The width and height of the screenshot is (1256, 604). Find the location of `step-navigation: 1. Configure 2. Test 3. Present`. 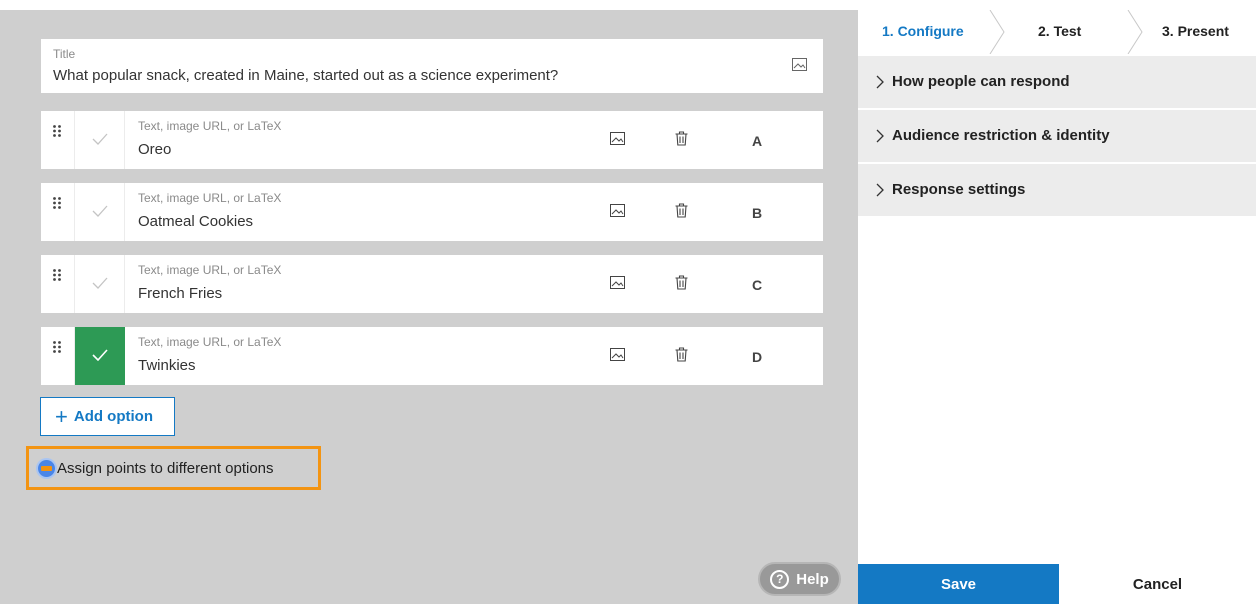

step-navigation: 1. Configure 2. Test 3. Present is located at coordinates (1057, 32).